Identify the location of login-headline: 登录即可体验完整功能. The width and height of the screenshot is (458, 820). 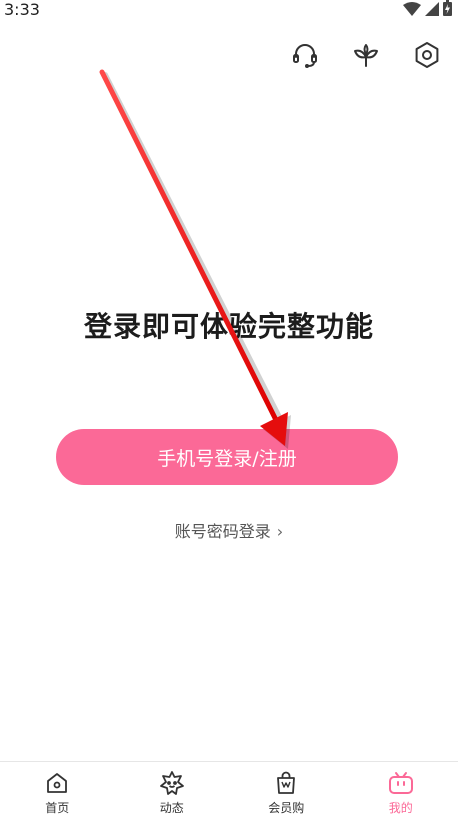
(228, 326).